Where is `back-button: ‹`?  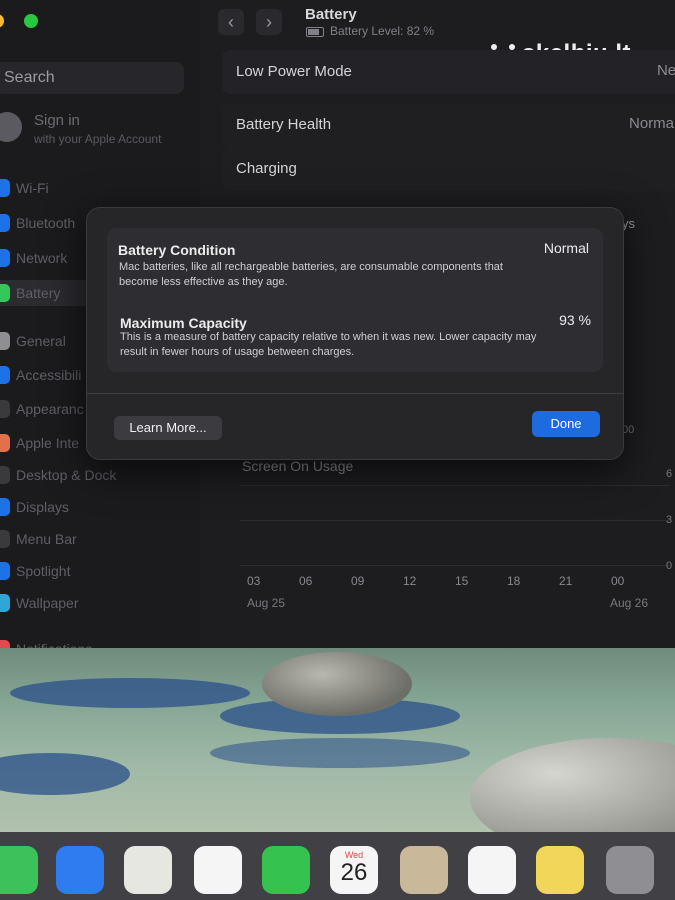
back-button: ‹ is located at coordinates (231, 22).